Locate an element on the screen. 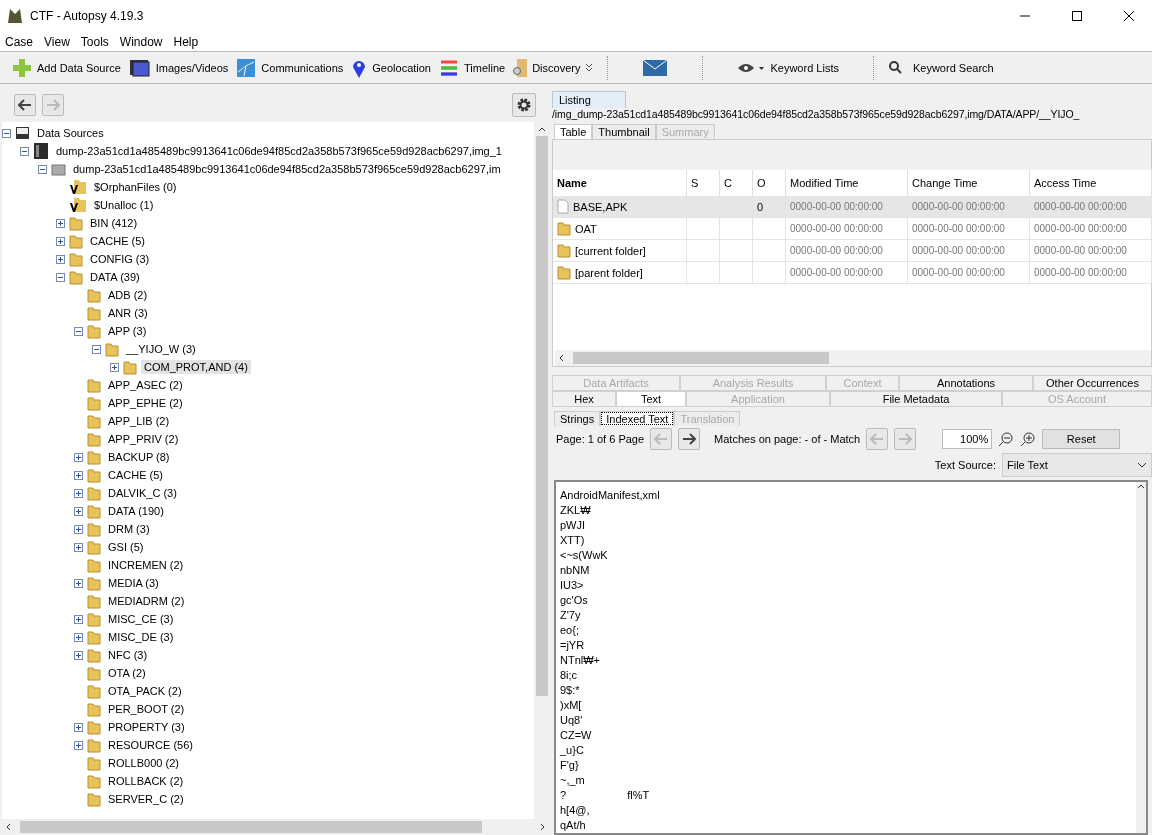 The height and width of the screenshot is (835, 1152). tree-item: APP_LIB (2) is located at coordinates (139, 421).